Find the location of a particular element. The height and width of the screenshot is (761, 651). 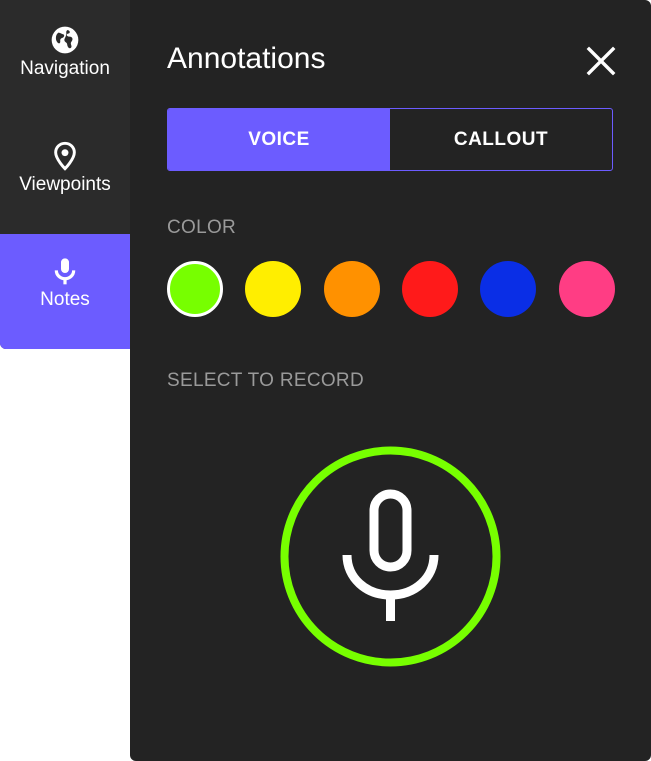

sidebar-item-label: Notes is located at coordinates (65, 299).